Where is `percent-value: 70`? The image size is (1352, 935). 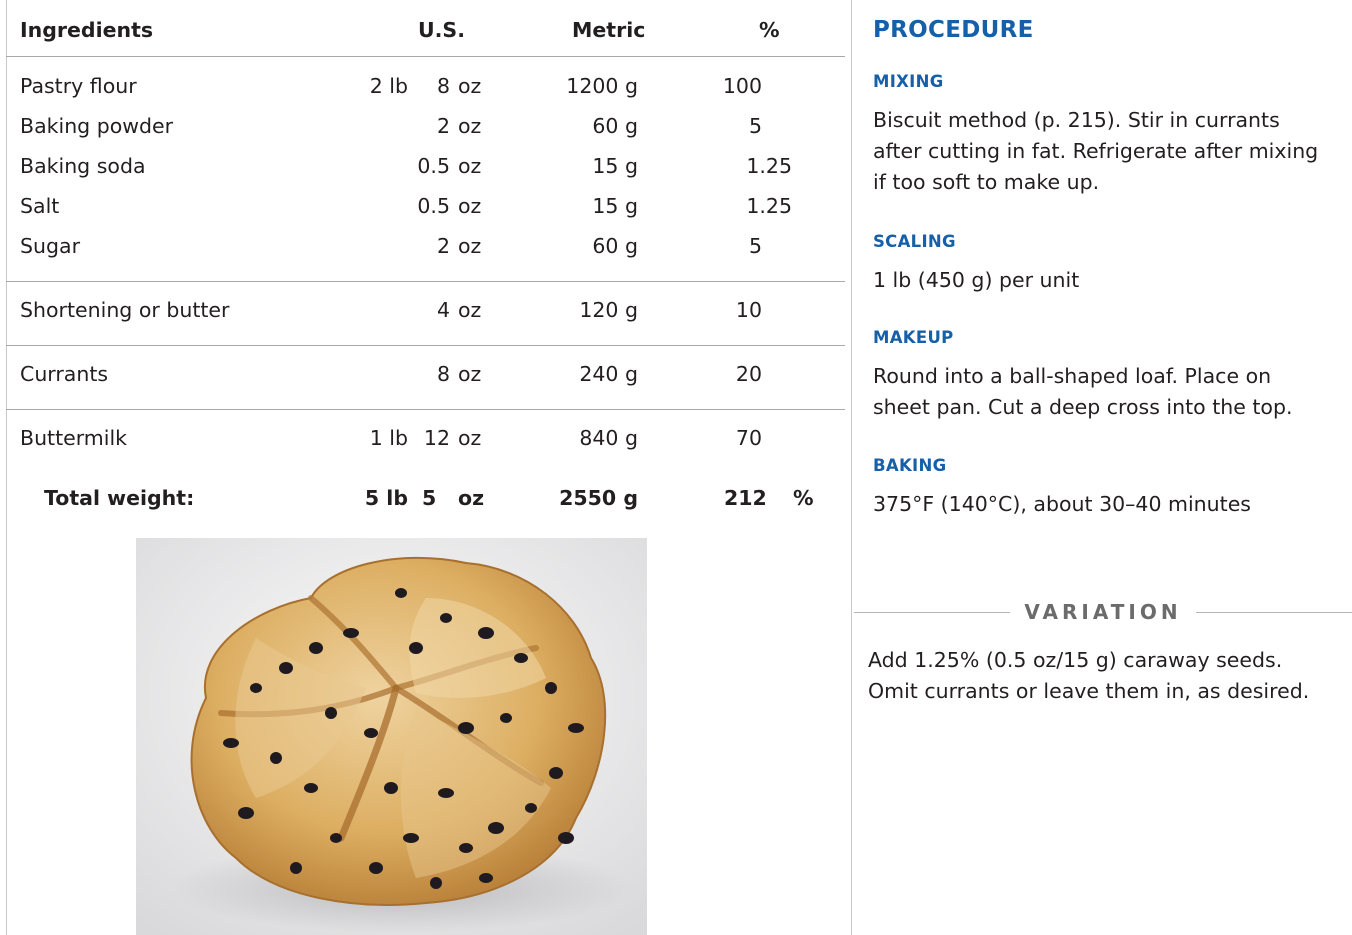 percent-value: 70 is located at coordinates (748, 438).